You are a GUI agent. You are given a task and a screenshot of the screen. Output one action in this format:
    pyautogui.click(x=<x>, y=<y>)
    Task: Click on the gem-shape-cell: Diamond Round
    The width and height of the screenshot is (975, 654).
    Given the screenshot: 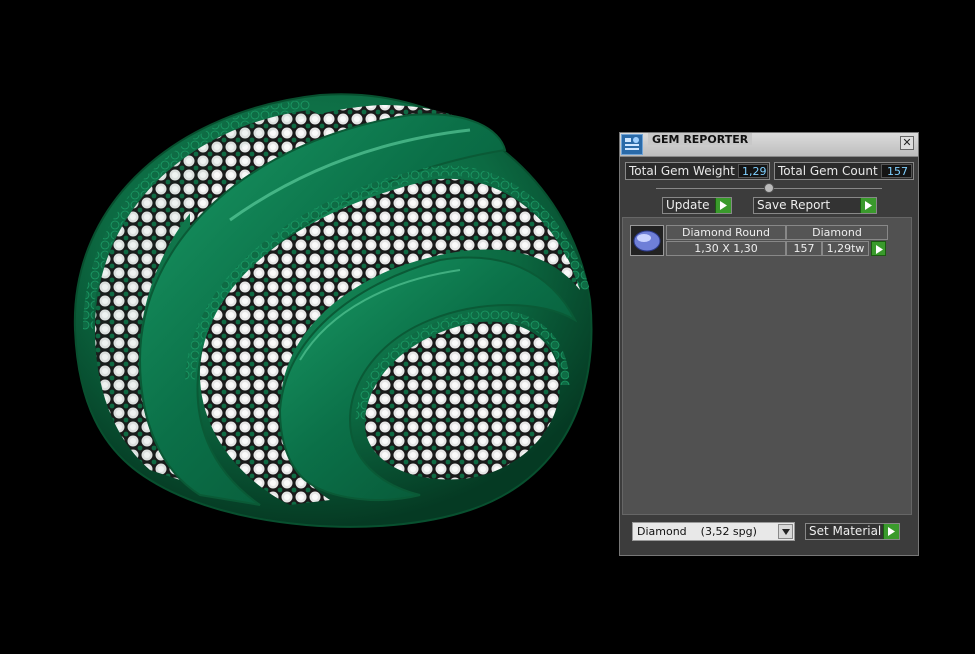 What is the action you would take?
    pyautogui.click(x=726, y=232)
    